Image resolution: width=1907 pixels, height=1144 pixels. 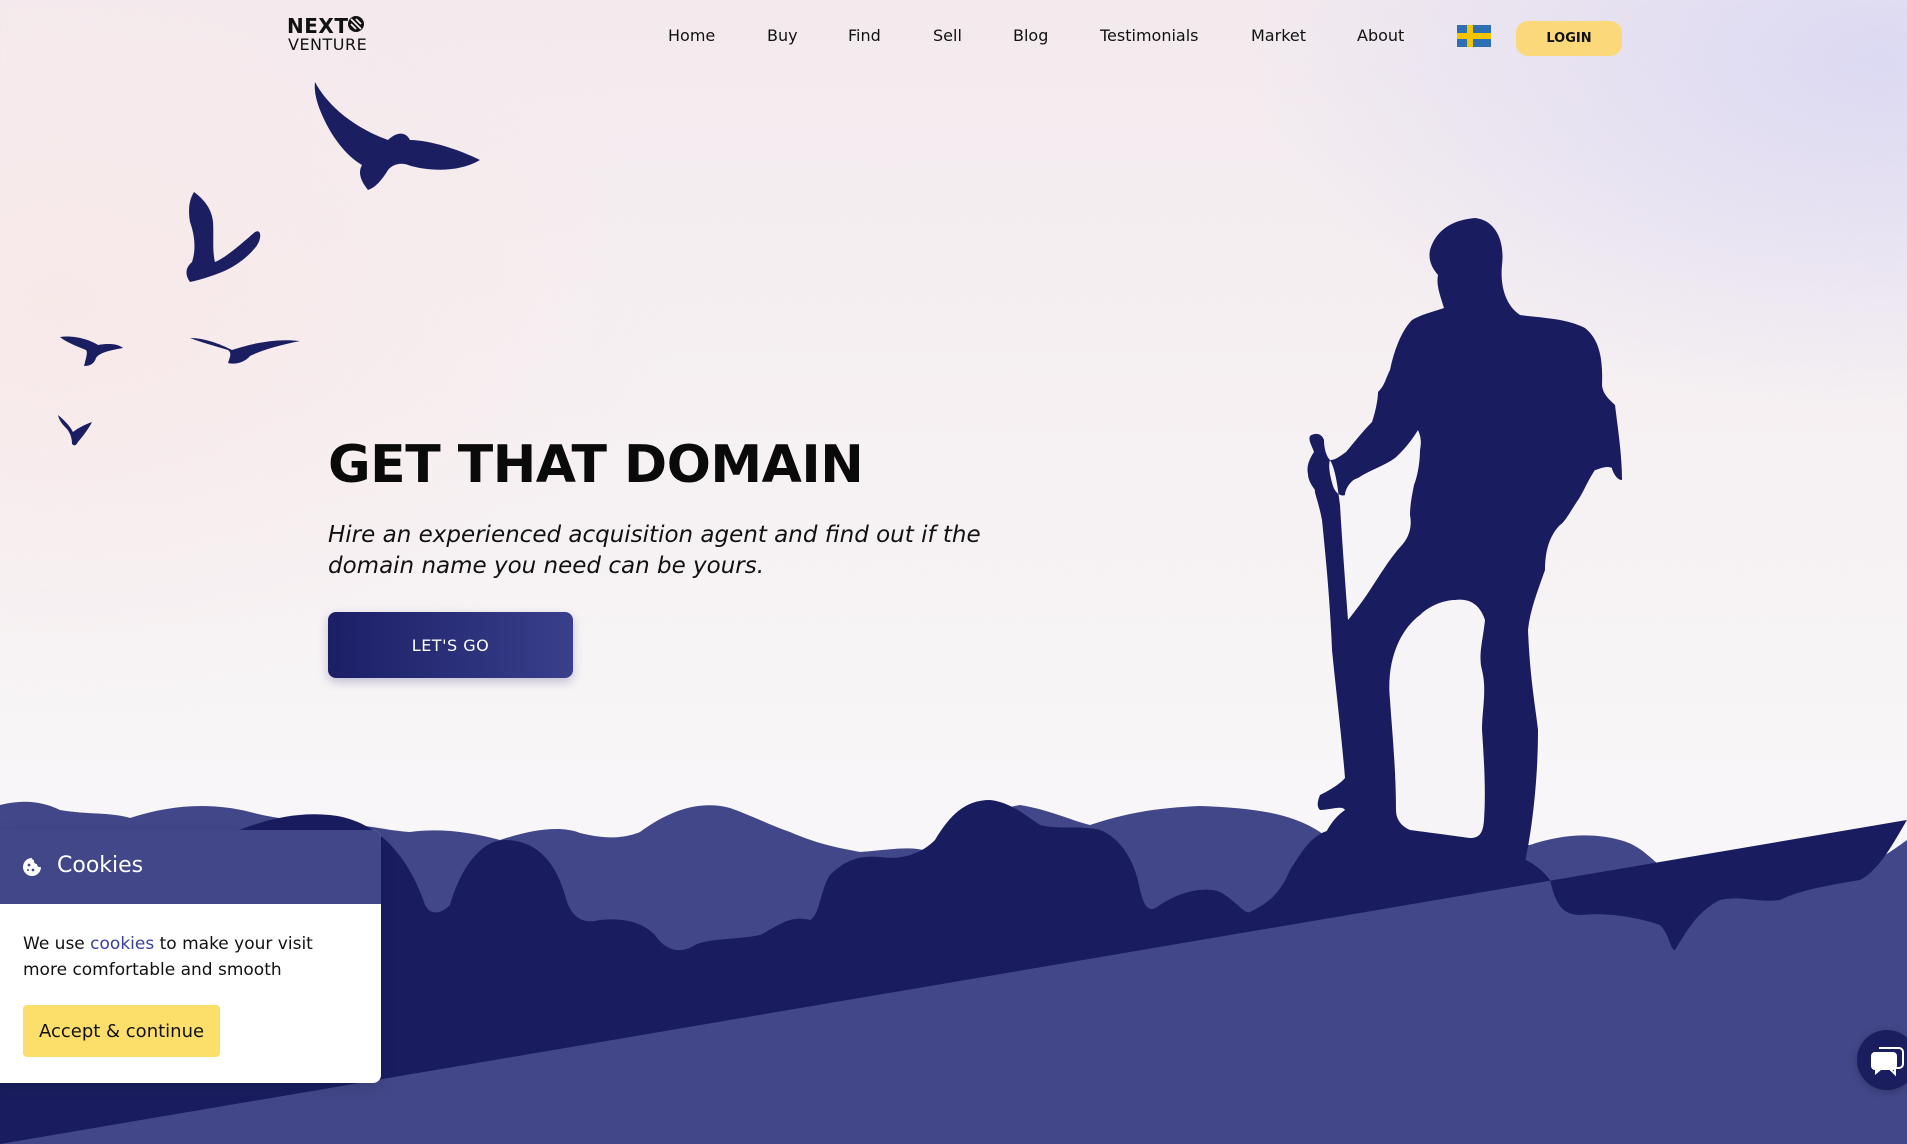 What do you see at coordinates (1380, 35) in the screenshot?
I see `nav-about: About` at bounding box center [1380, 35].